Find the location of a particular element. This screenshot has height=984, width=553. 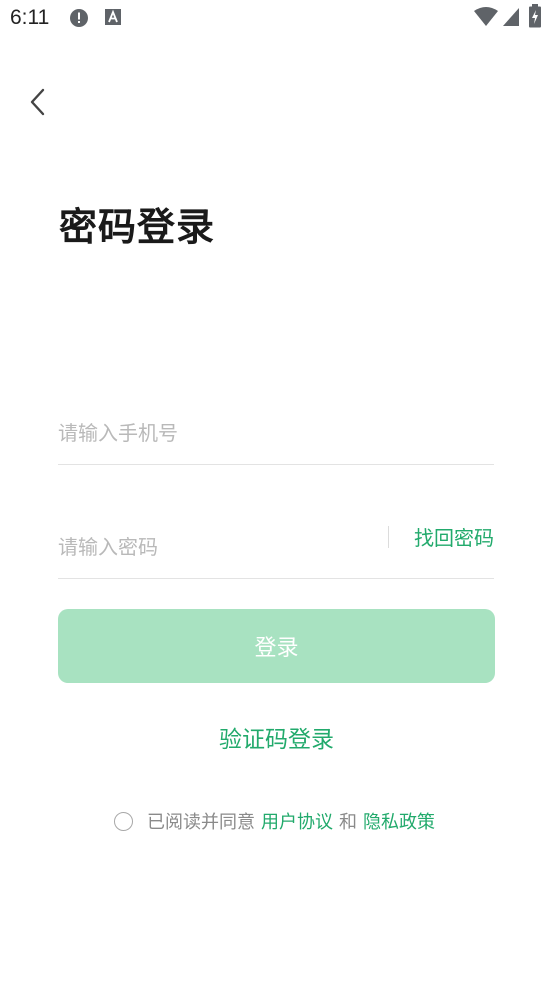

agreement-row: 已阅读并同意 用户协议 和 隐私政策 is located at coordinates (277, 821).